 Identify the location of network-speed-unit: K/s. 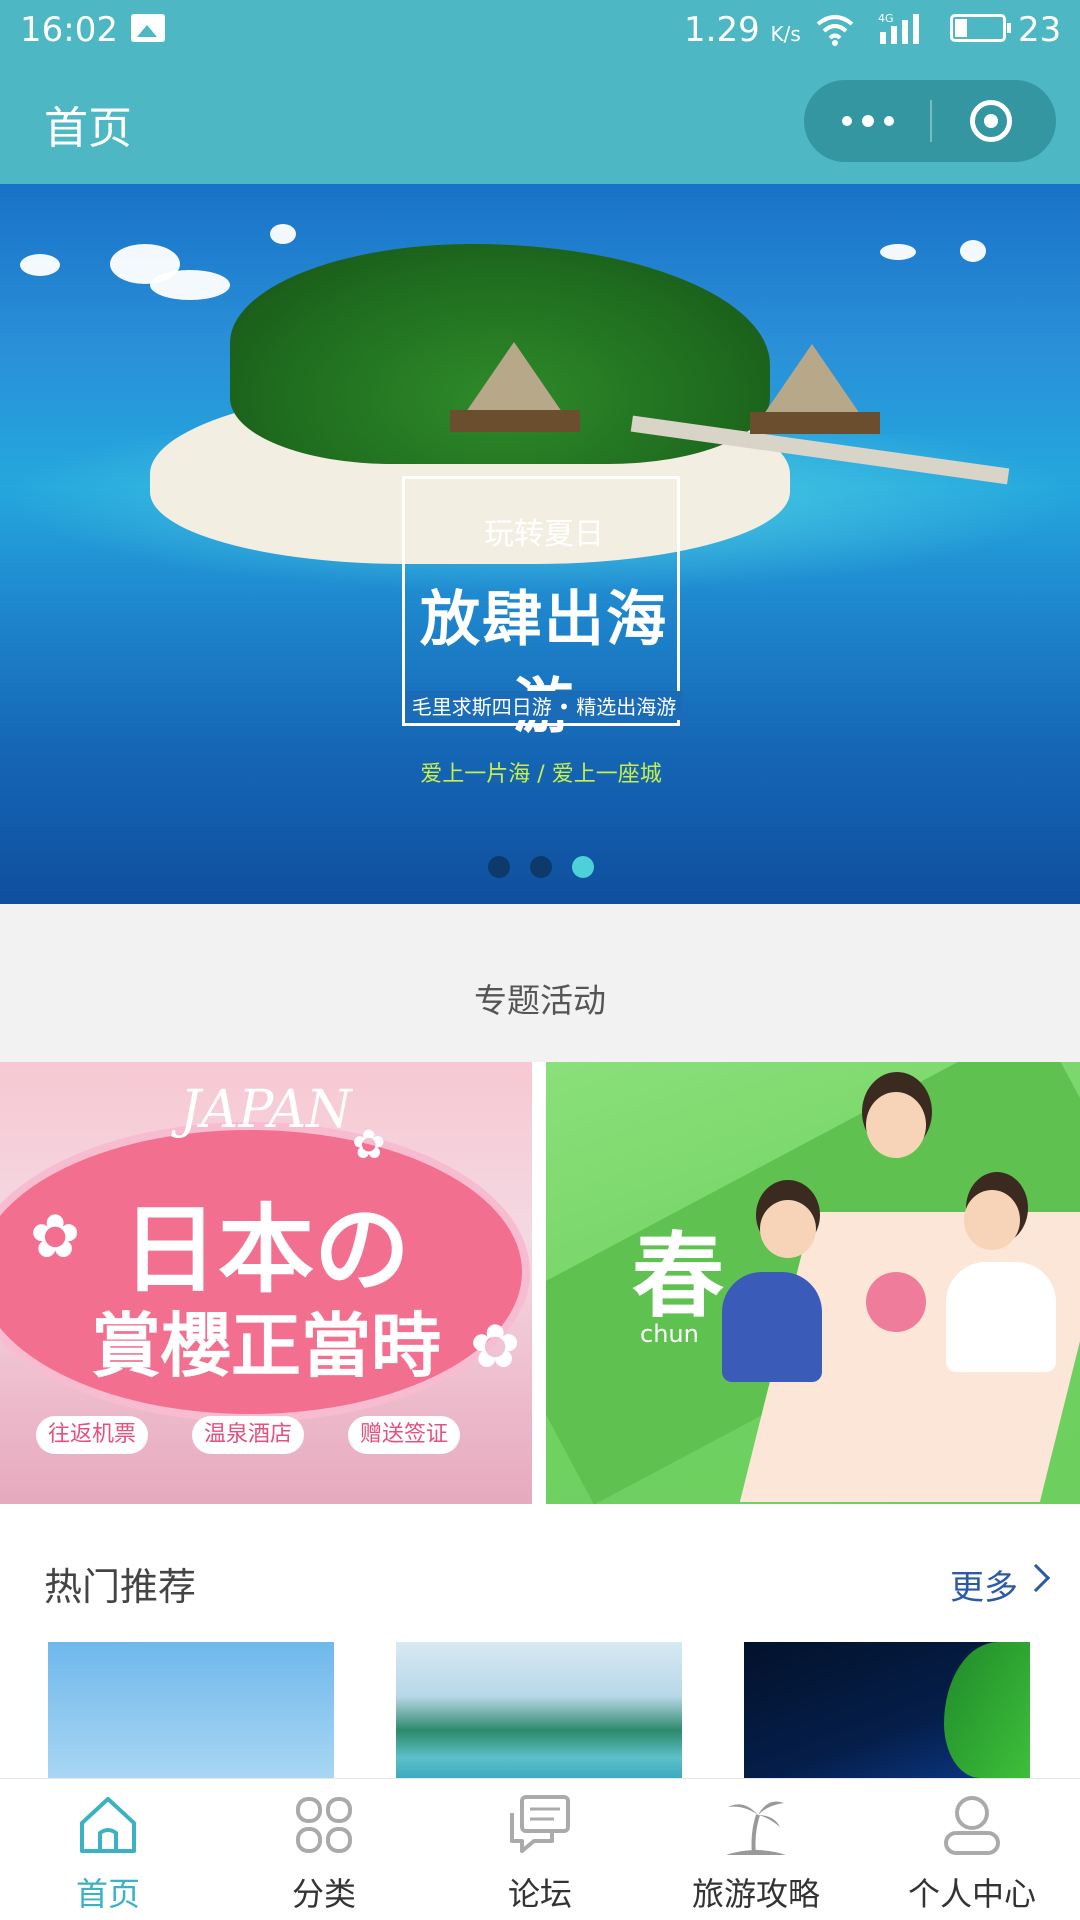
(785, 34).